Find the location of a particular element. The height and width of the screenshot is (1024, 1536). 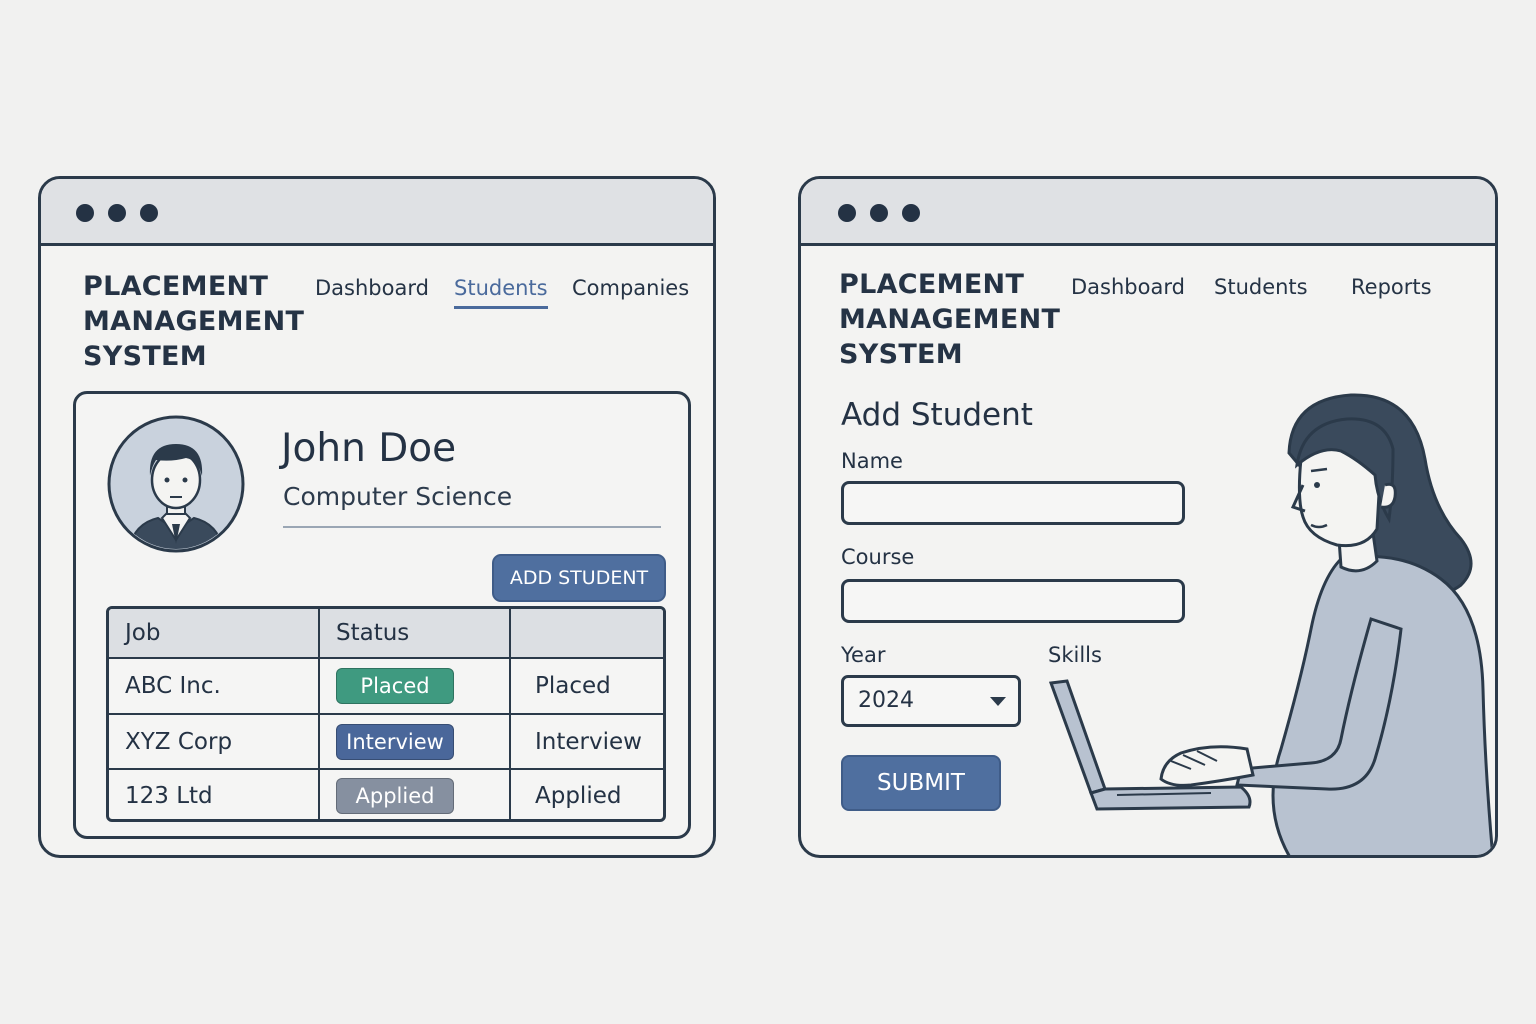

woman-at-laptop-illustration is located at coordinates (1271, 624).